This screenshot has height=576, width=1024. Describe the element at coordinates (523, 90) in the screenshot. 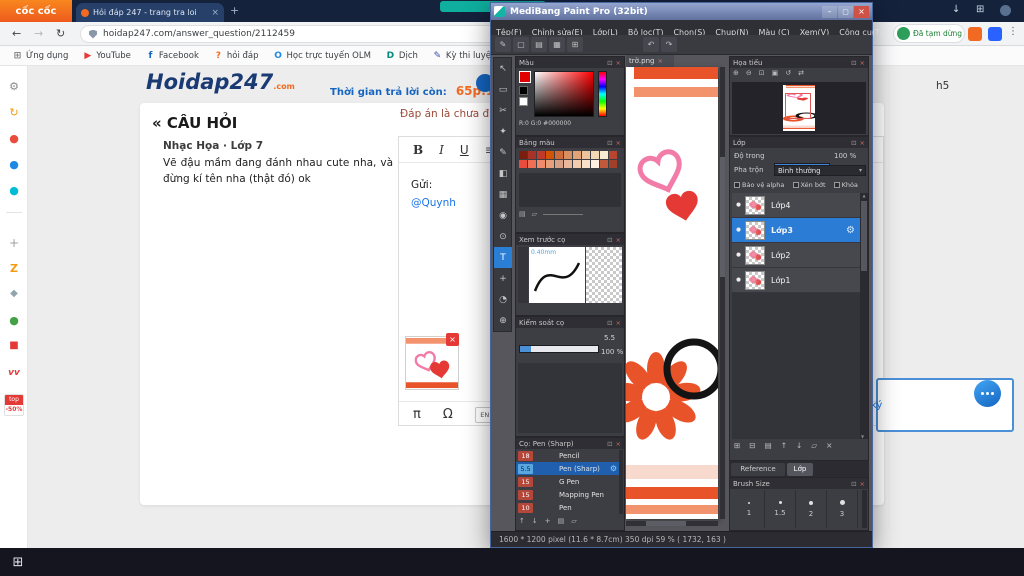

I see `black-swatch` at that location.